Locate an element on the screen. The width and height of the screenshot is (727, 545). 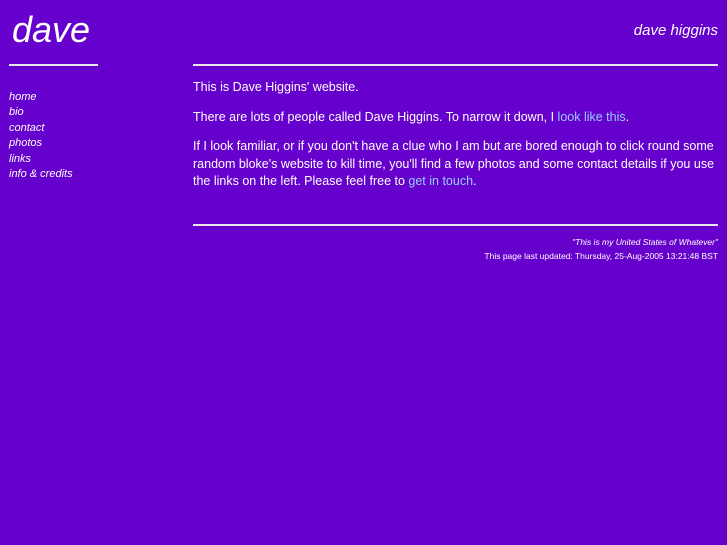
nav-item-links: links is located at coordinates (41, 159).